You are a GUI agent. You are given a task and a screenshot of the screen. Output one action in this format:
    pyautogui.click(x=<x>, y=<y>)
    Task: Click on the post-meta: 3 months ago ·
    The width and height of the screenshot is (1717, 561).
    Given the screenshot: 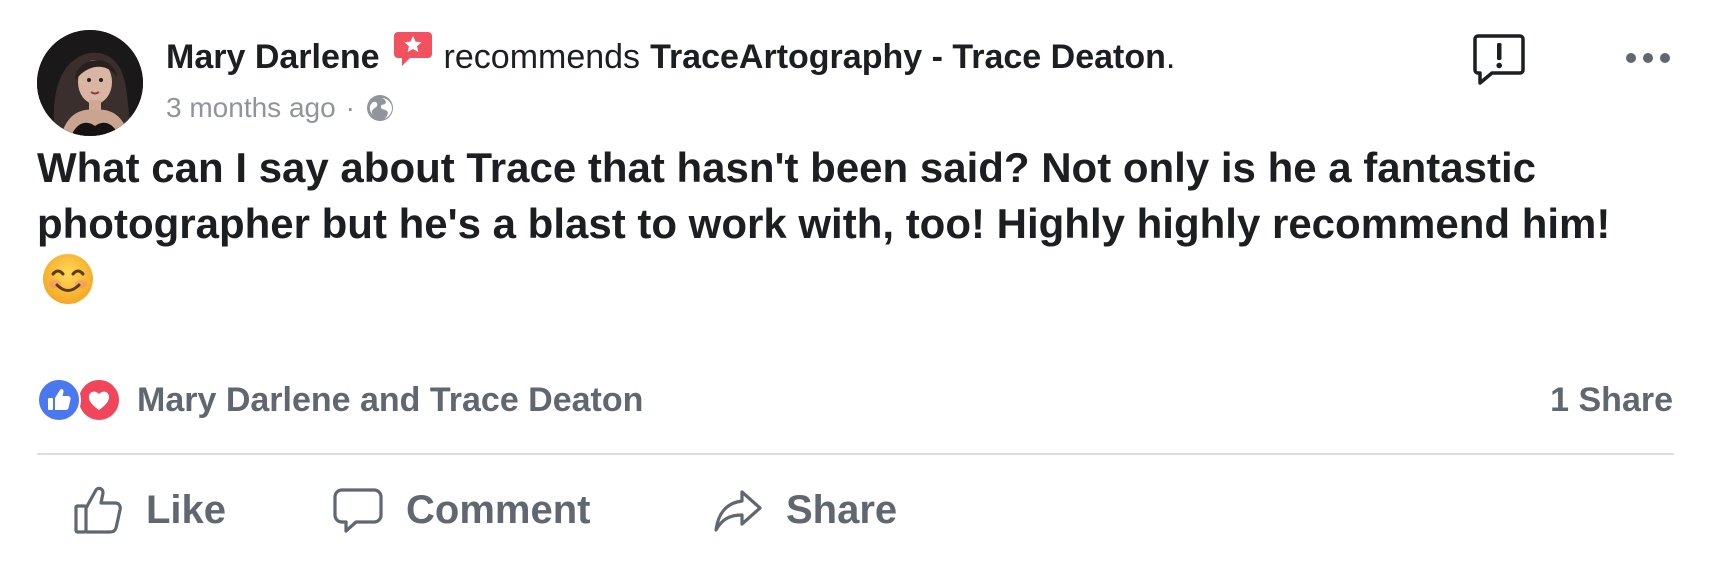 What is the action you would take?
    pyautogui.click(x=280, y=108)
    